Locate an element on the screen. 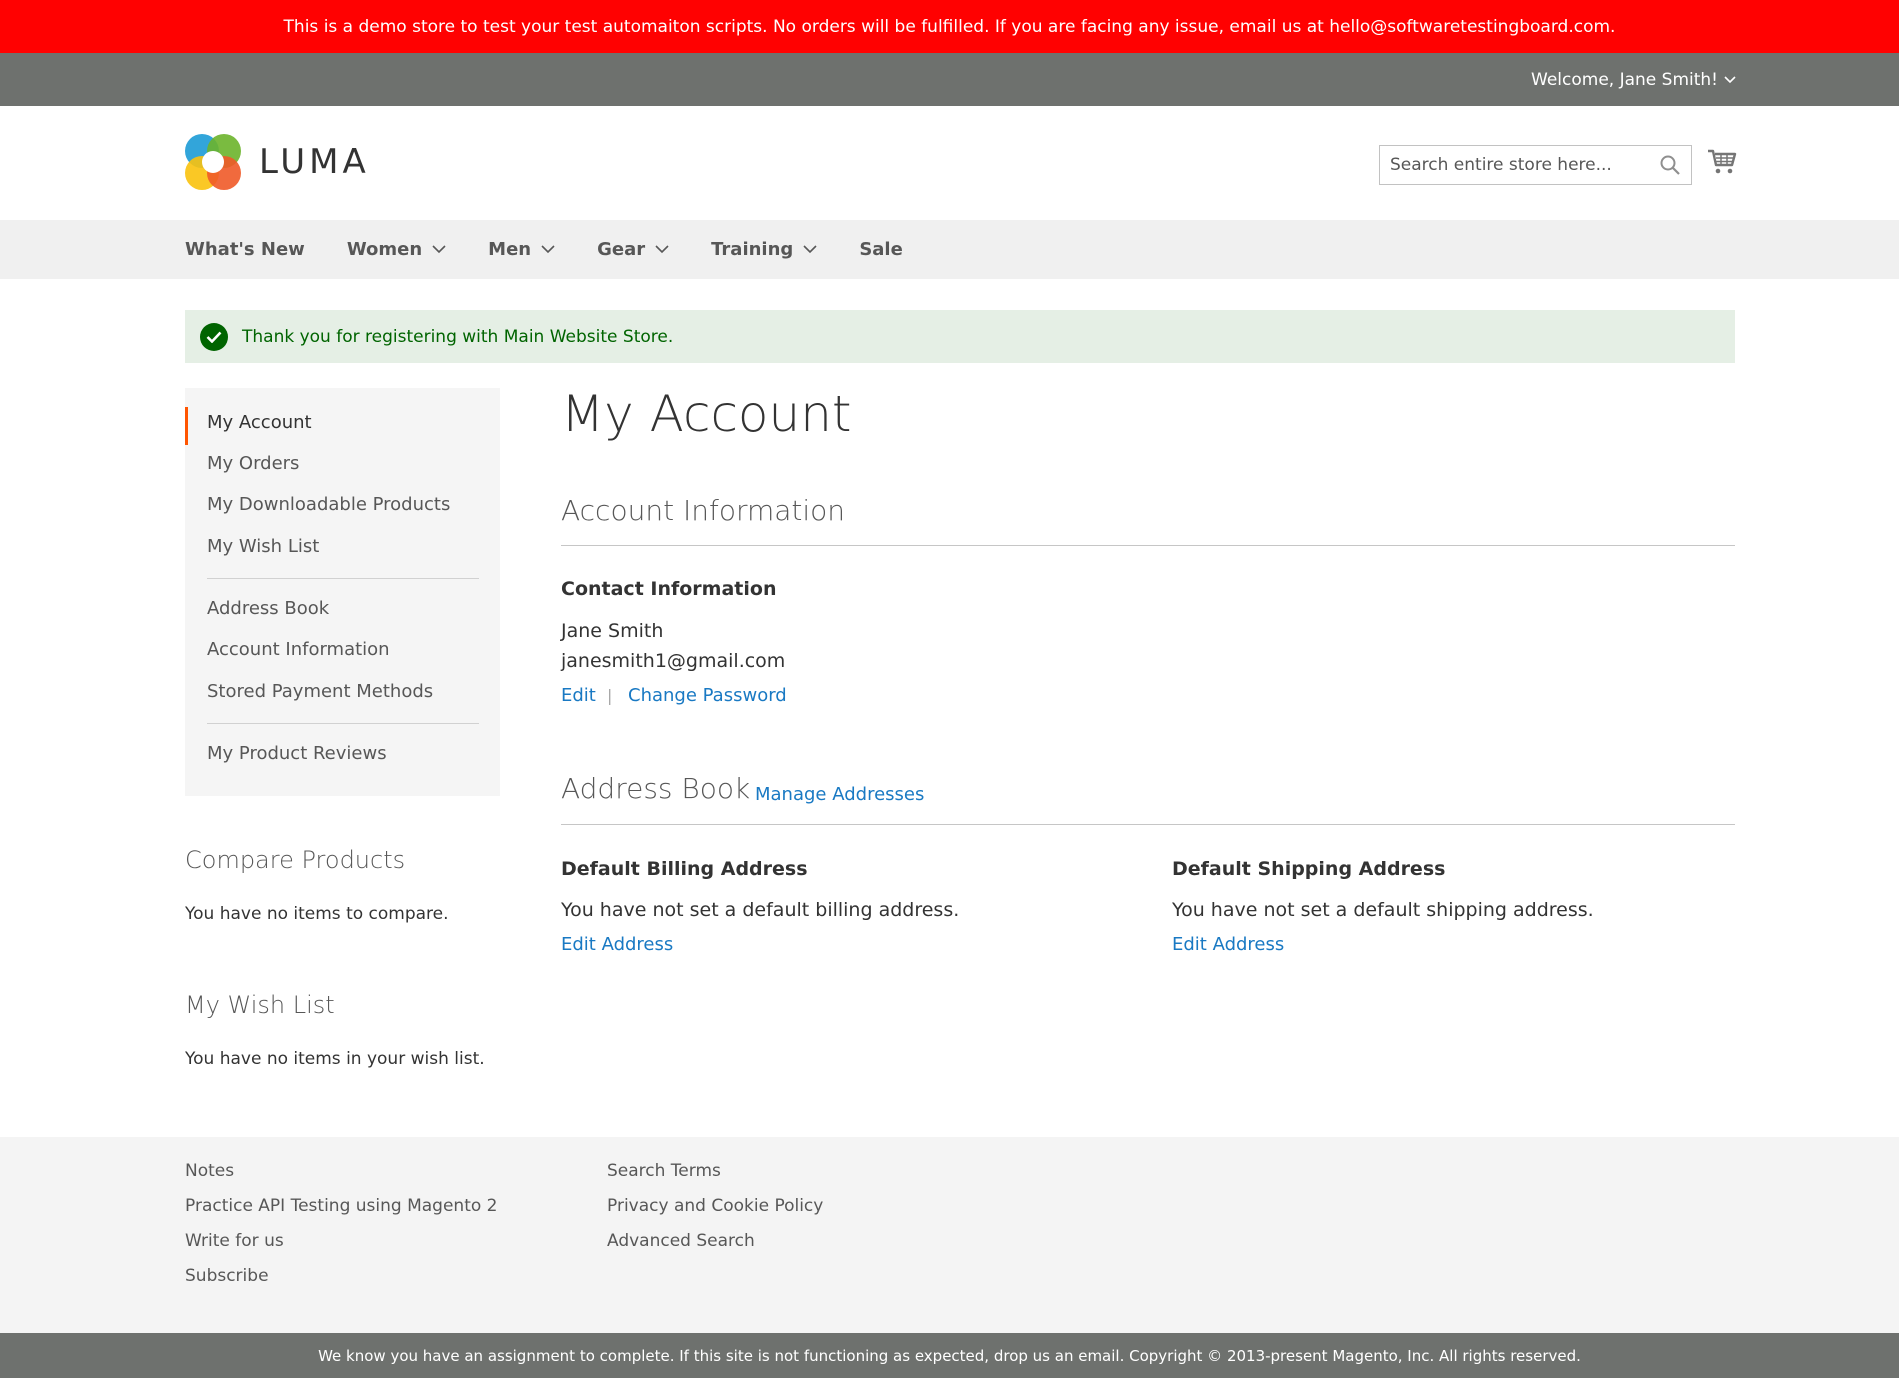 This screenshot has height=1378, width=1899. active-indicator is located at coordinates (186, 426).